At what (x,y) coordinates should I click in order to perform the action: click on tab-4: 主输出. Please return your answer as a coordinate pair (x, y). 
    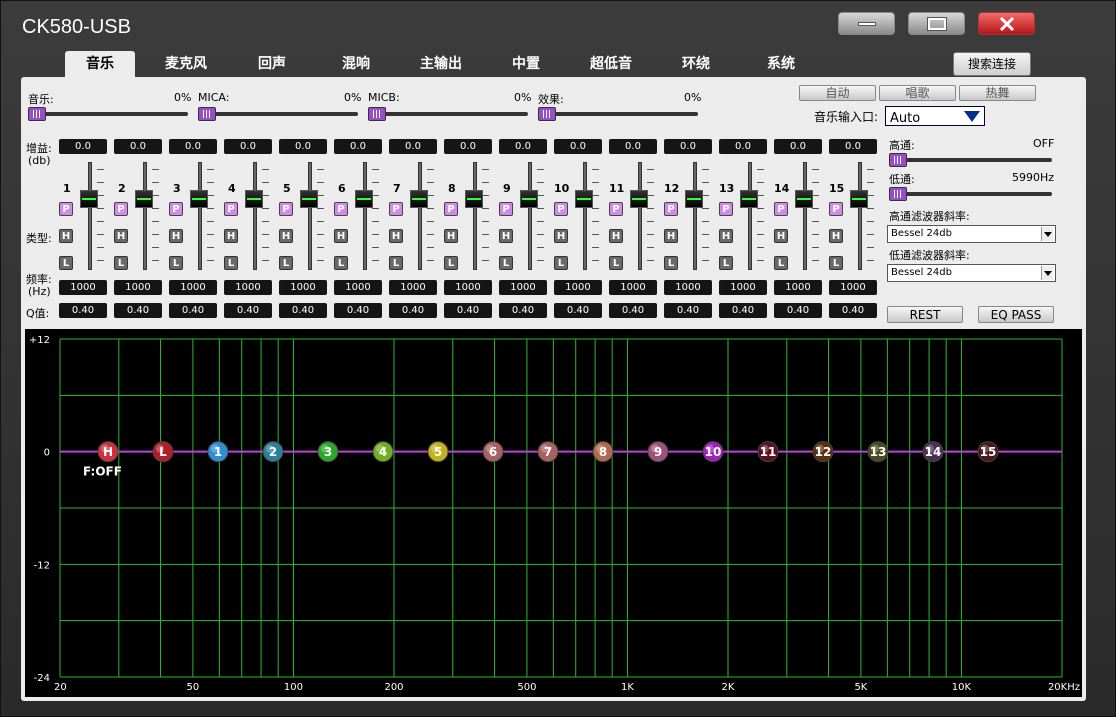
    Looking at the image, I should click on (441, 64).